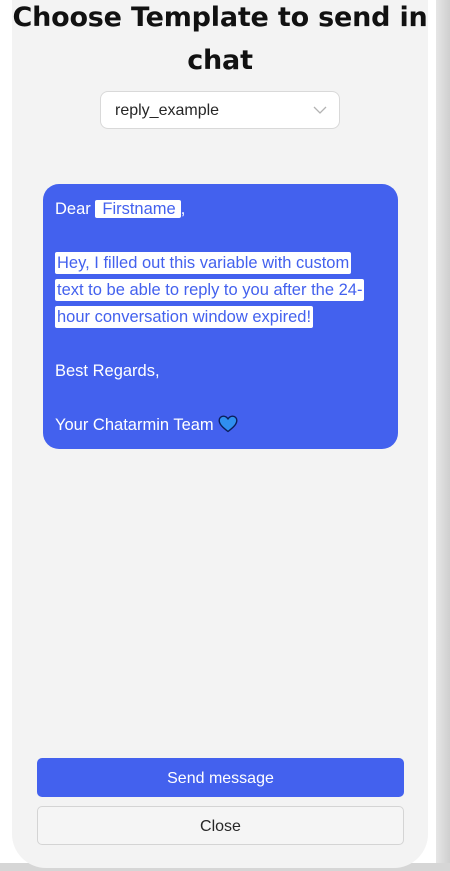 The image size is (450, 871). What do you see at coordinates (138, 209) in the screenshot?
I see `firstname-variable: Firstname` at bounding box center [138, 209].